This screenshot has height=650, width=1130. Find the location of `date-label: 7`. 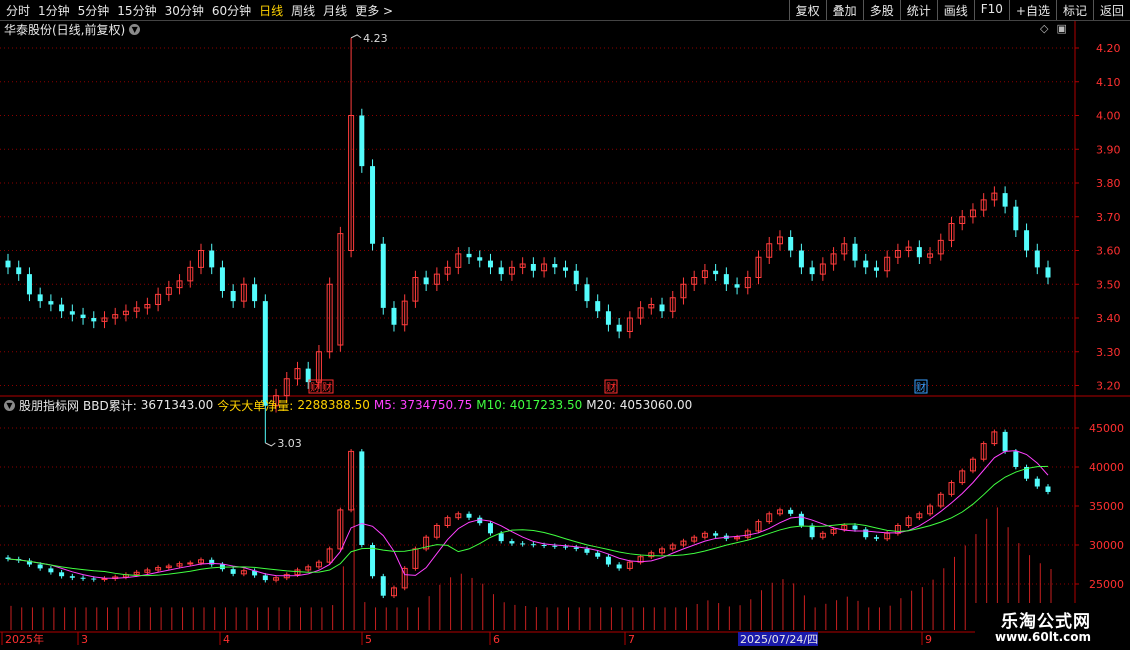

date-label: 7 is located at coordinates (631, 639).